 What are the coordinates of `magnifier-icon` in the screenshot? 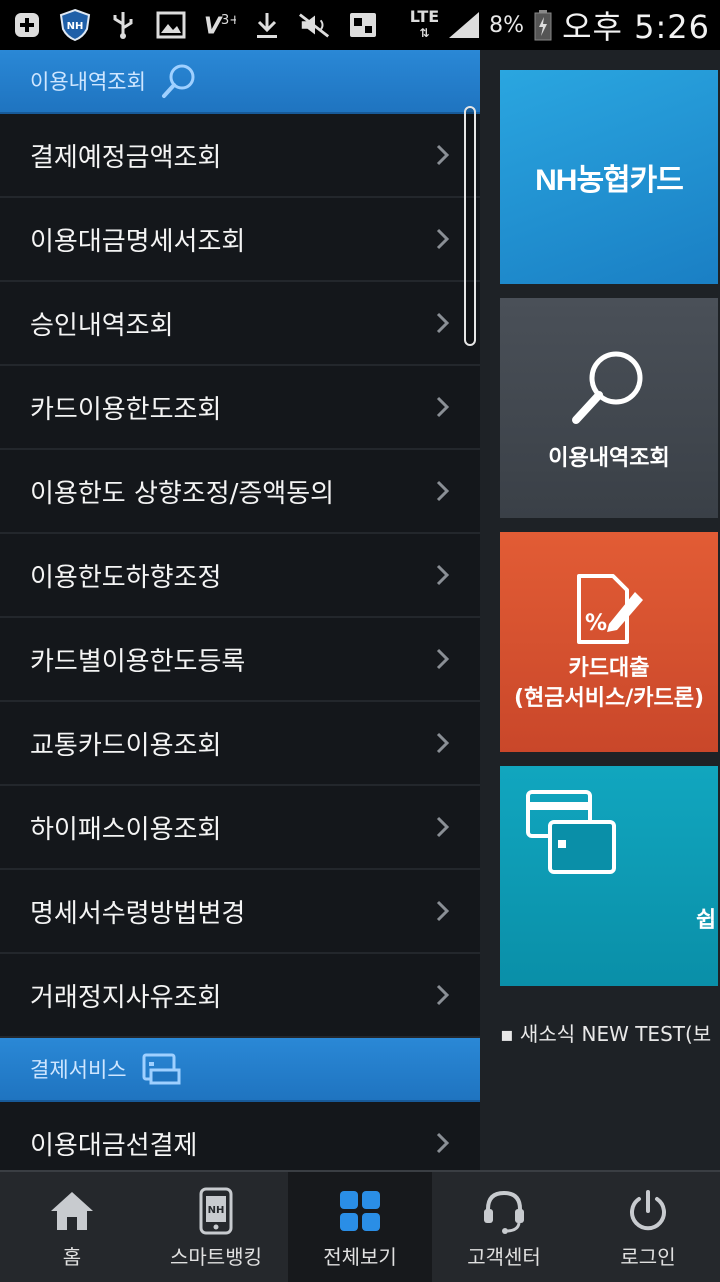 It's located at (609, 389).